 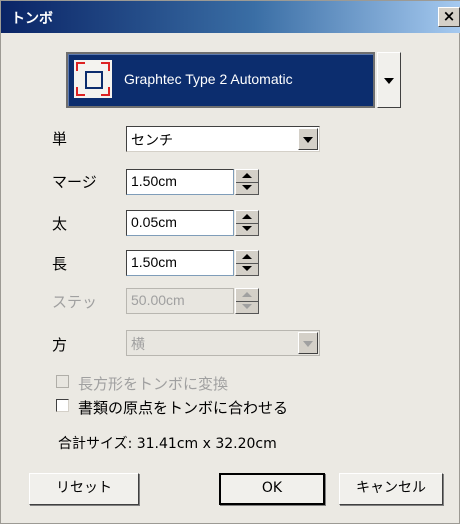 I want to click on reset-button: リセット, so click(x=84, y=489).